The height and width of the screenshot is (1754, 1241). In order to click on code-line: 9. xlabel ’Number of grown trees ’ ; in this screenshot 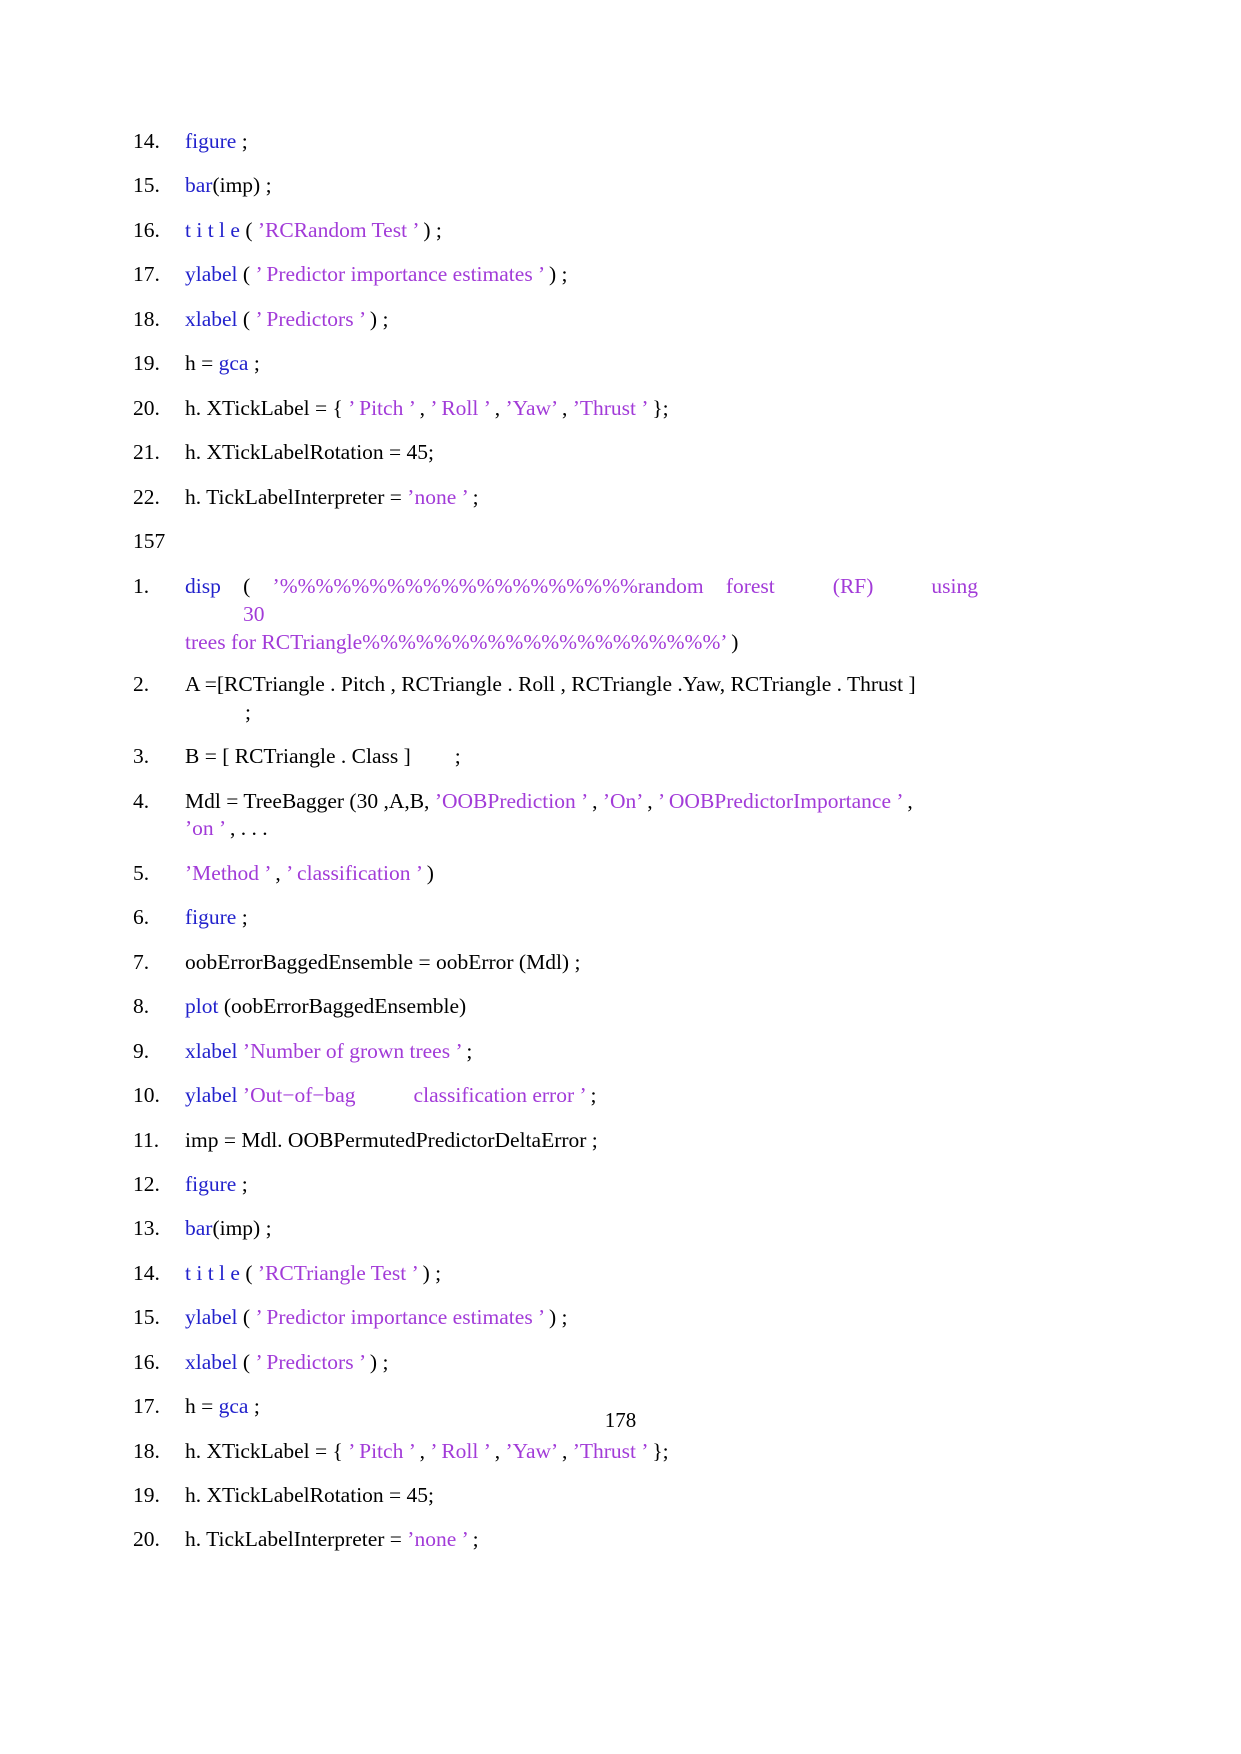, I will do `click(555, 1052)`.